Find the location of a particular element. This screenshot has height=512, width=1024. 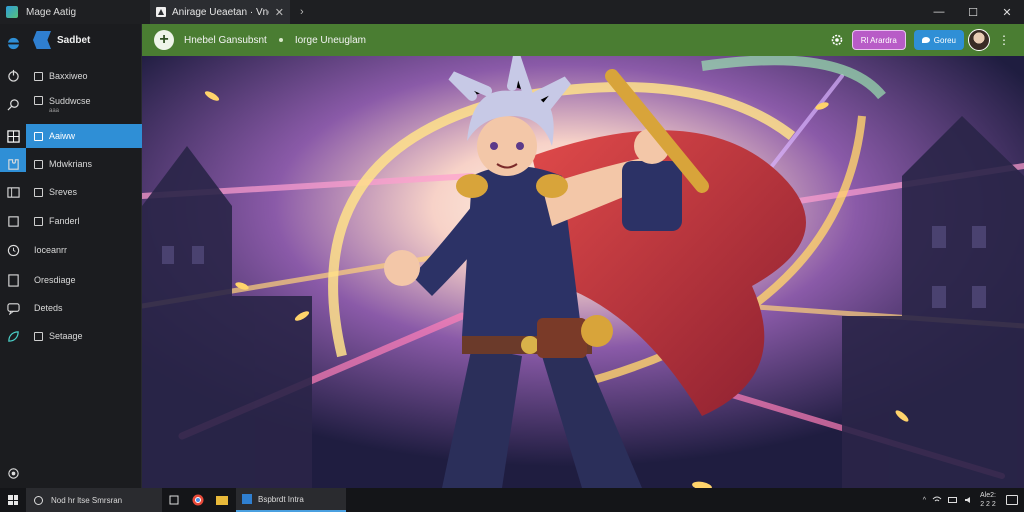

sidebar-item-label: Baxxiweo is located at coordinates (68, 76).